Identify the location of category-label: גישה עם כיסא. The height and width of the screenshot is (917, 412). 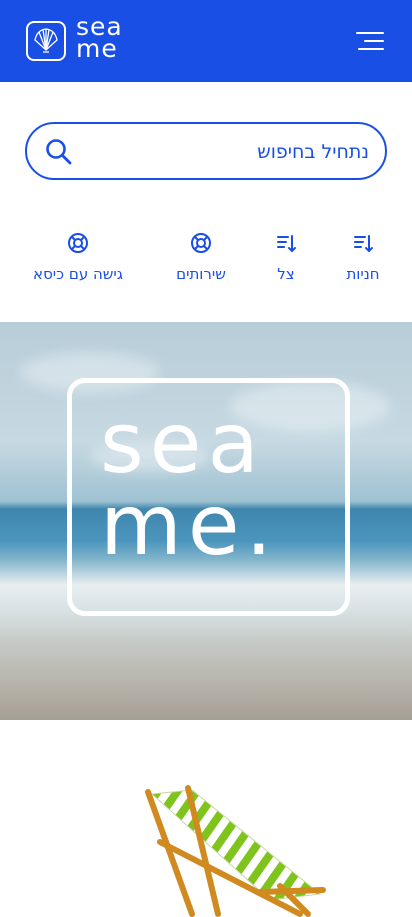
(78, 274).